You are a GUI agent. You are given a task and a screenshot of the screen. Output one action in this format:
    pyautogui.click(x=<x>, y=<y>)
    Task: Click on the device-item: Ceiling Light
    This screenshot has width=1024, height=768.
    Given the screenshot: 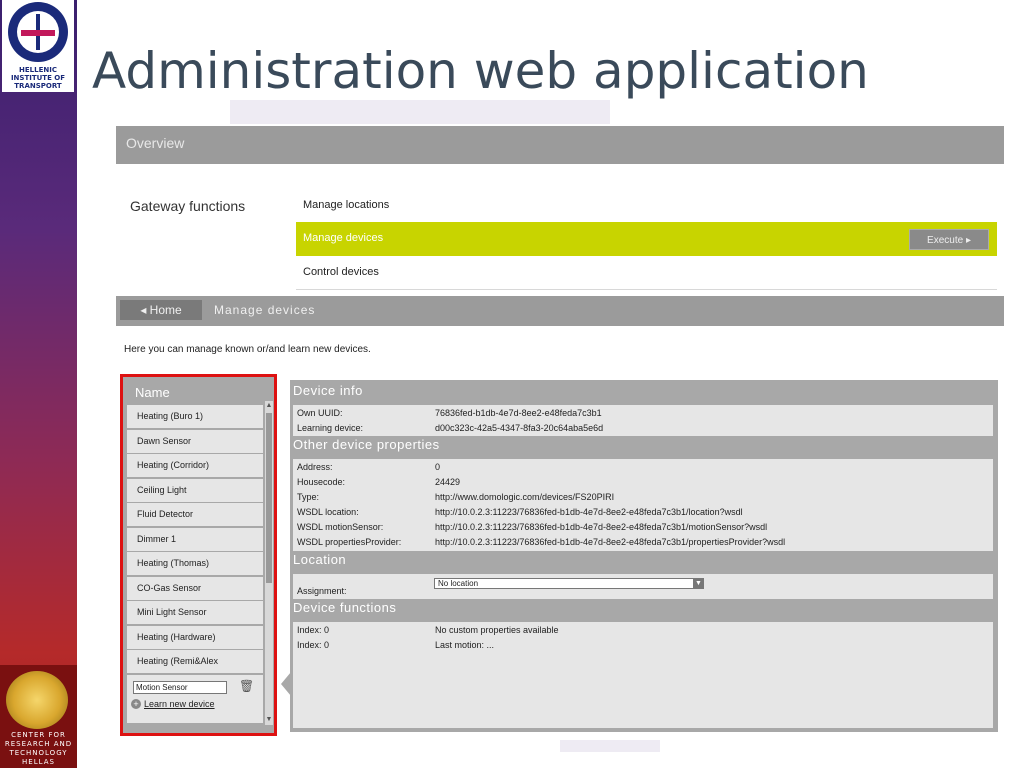 What is the action you would take?
    pyautogui.click(x=195, y=490)
    